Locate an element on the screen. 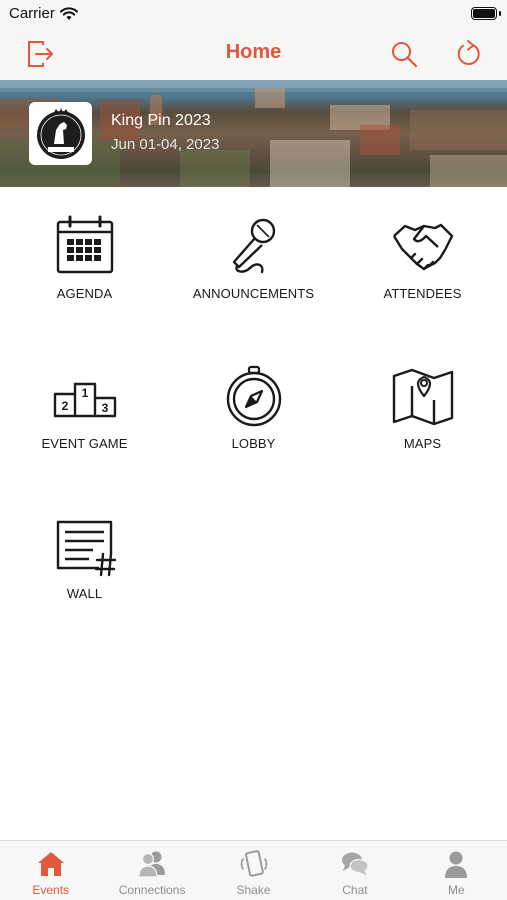  handshake-icon is located at coordinates (422, 247).